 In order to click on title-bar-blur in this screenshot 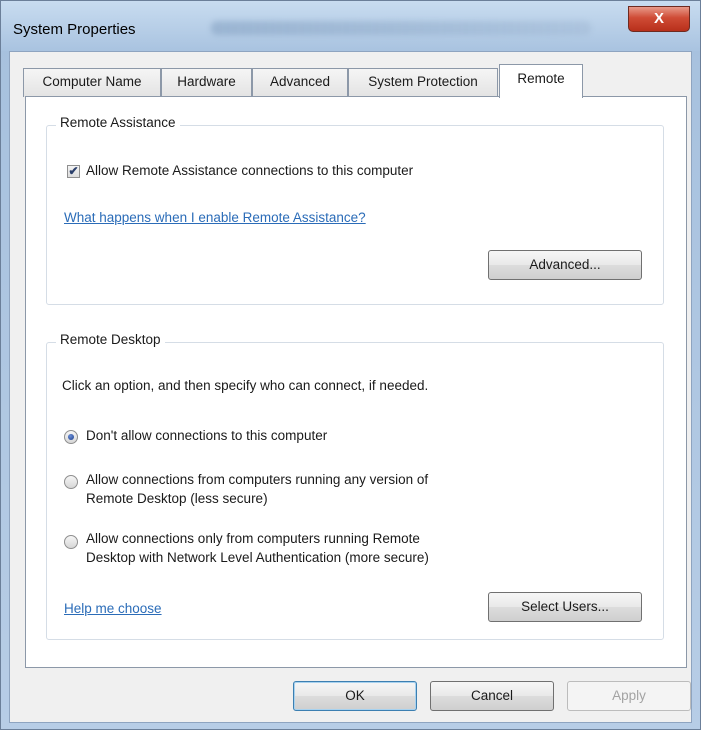, I will do `click(401, 28)`.